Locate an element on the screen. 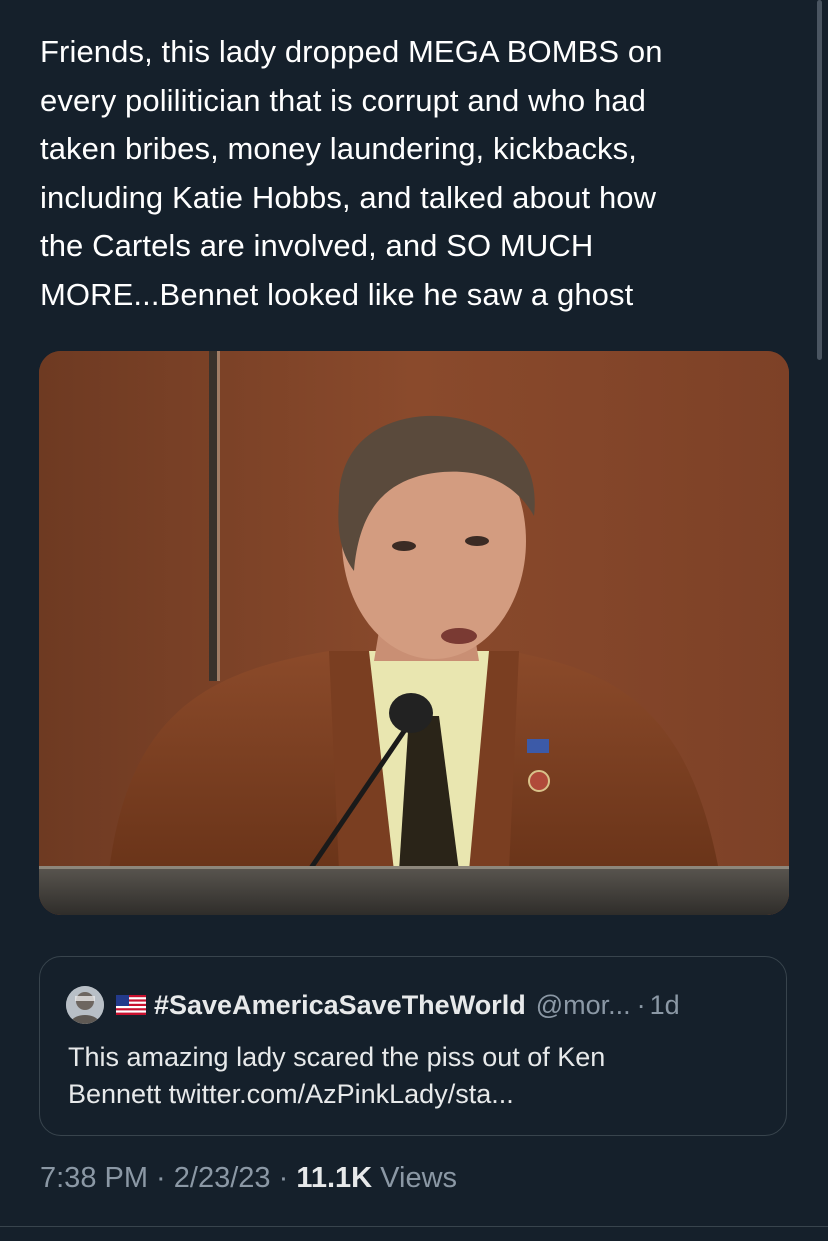 The image size is (828, 1241). tweet-meta: 7:38 PM · 2/23/23 · 11.1K Views is located at coordinates (248, 1178).